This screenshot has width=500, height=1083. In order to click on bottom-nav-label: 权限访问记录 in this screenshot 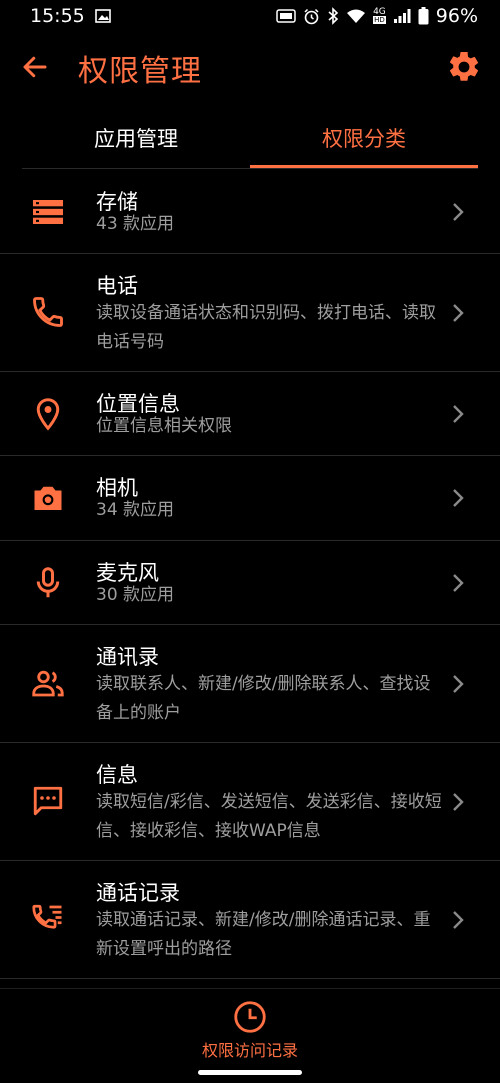, I will do `click(249, 1050)`.